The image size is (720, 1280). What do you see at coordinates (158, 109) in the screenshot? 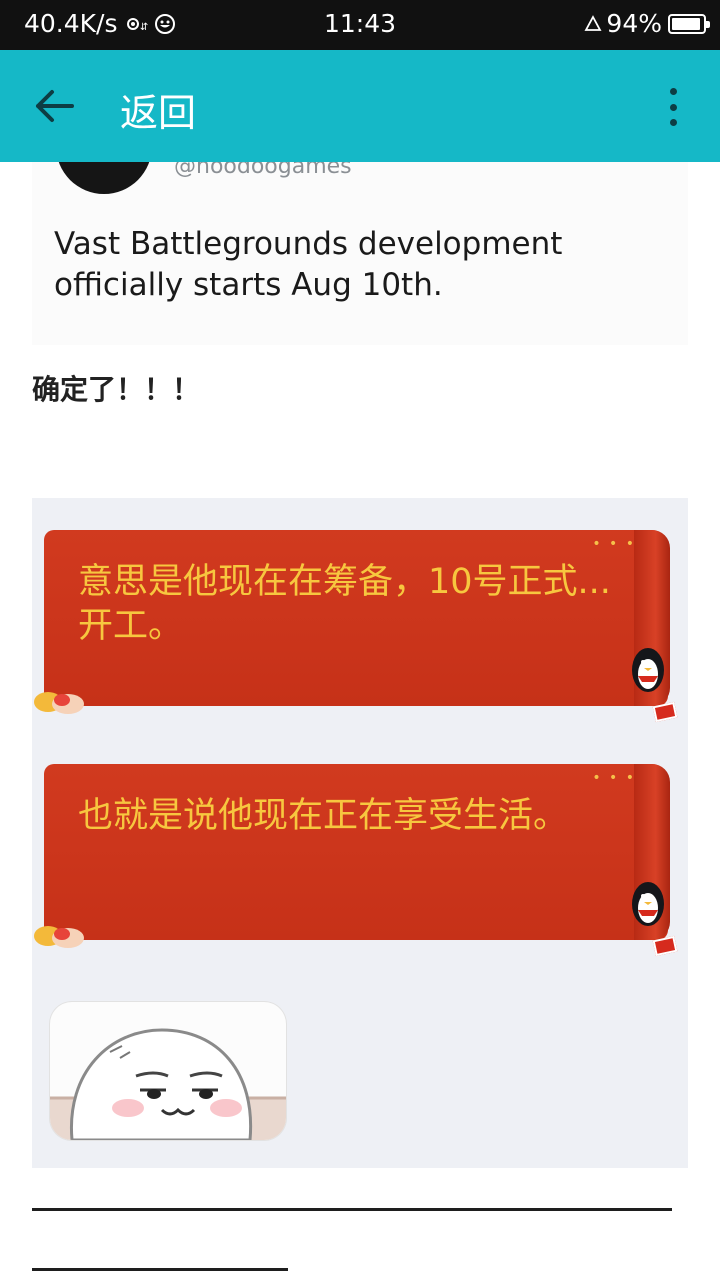
I see `back-label: 返回` at bounding box center [158, 109].